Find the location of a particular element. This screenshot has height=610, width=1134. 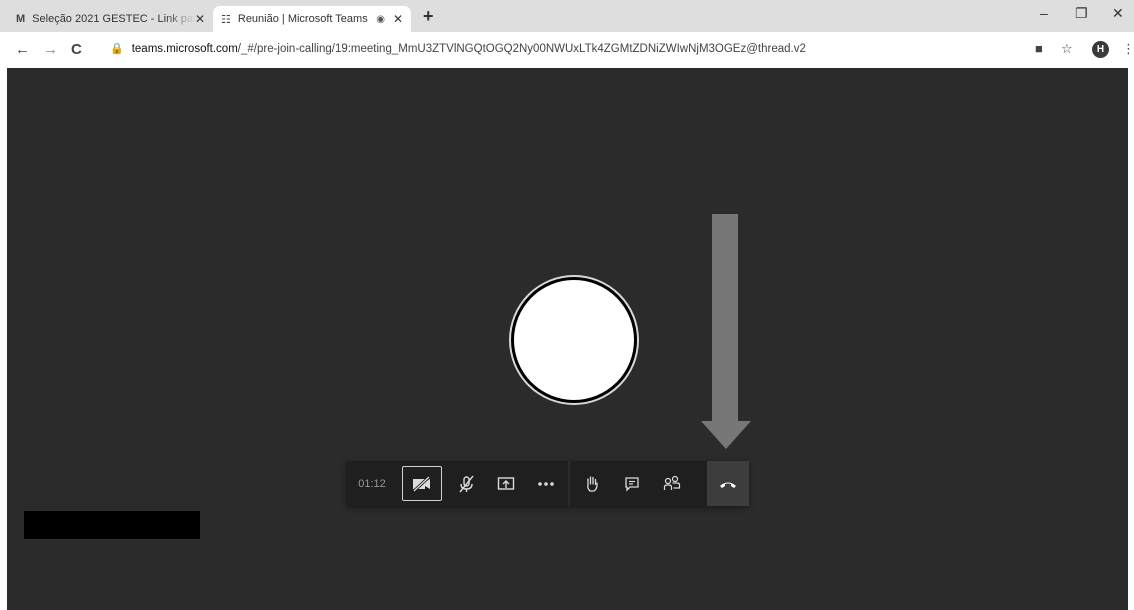

share-screen-button is located at coordinates (506, 483).